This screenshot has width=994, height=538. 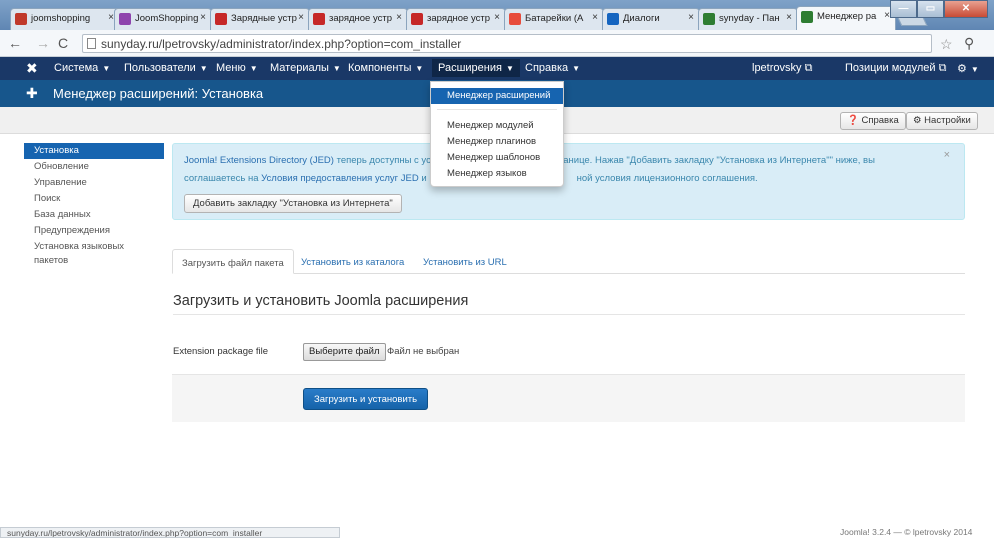 I want to click on module-positions-link: Позиции модулей ⧉, so click(x=895, y=68).